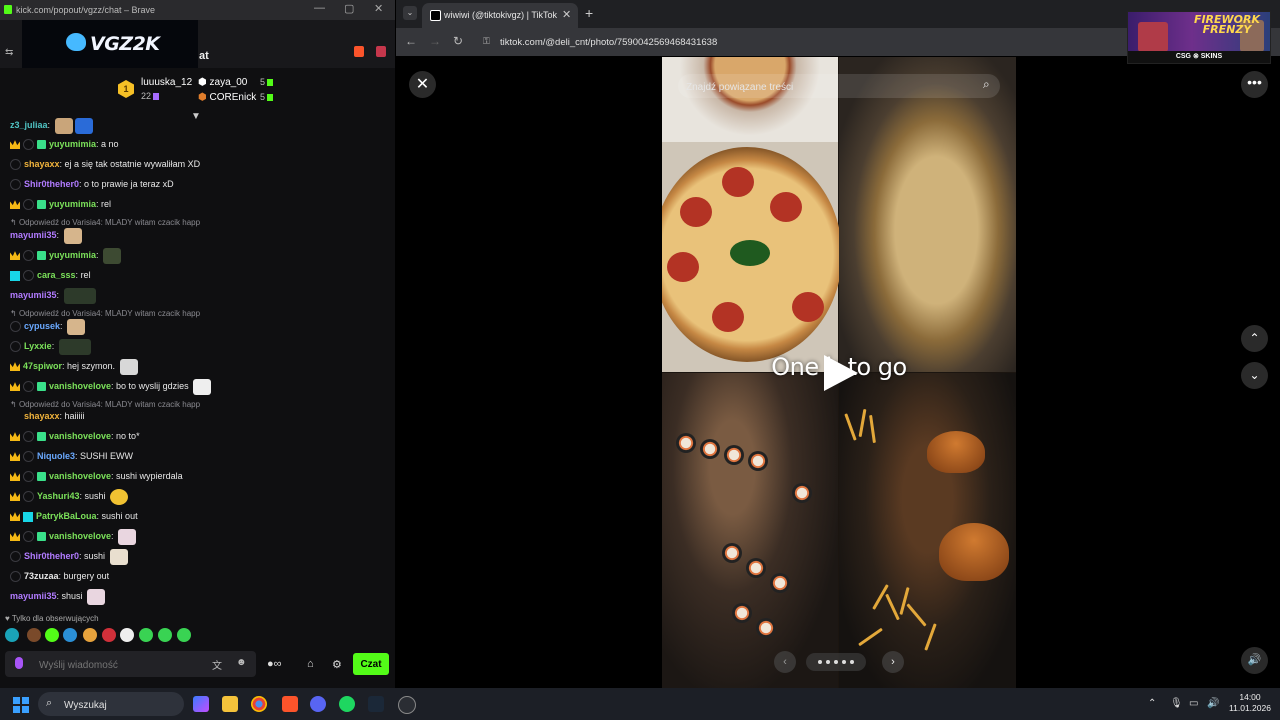 This screenshot has width=1280, height=720. Describe the element at coordinates (19, 663) in the screenshot. I see `microphone-icon` at that location.